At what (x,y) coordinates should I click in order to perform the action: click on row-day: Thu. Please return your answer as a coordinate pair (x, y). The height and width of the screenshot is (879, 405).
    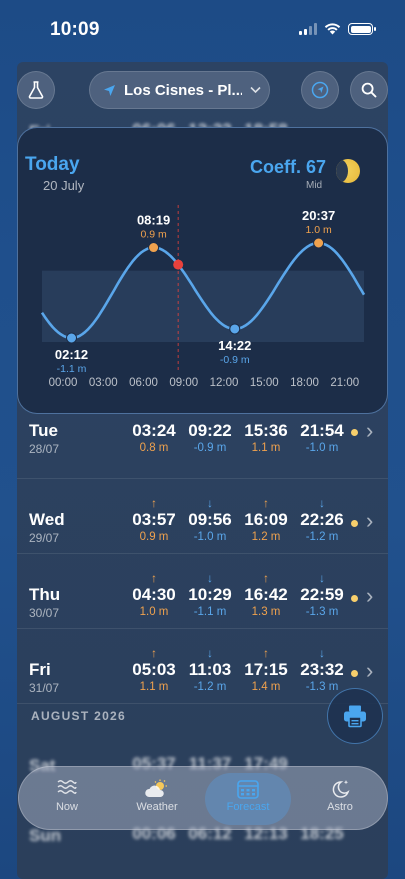
    Looking at the image, I should click on (45, 594).